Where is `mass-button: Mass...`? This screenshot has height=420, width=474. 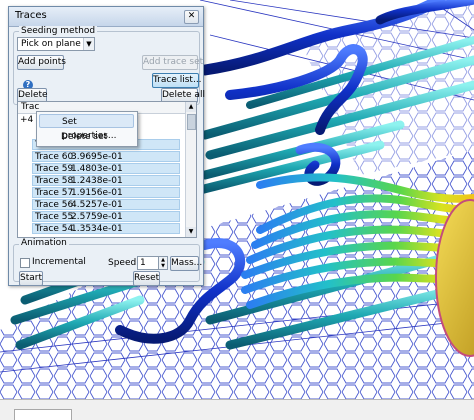
mass-button: Mass... is located at coordinates (186, 263).